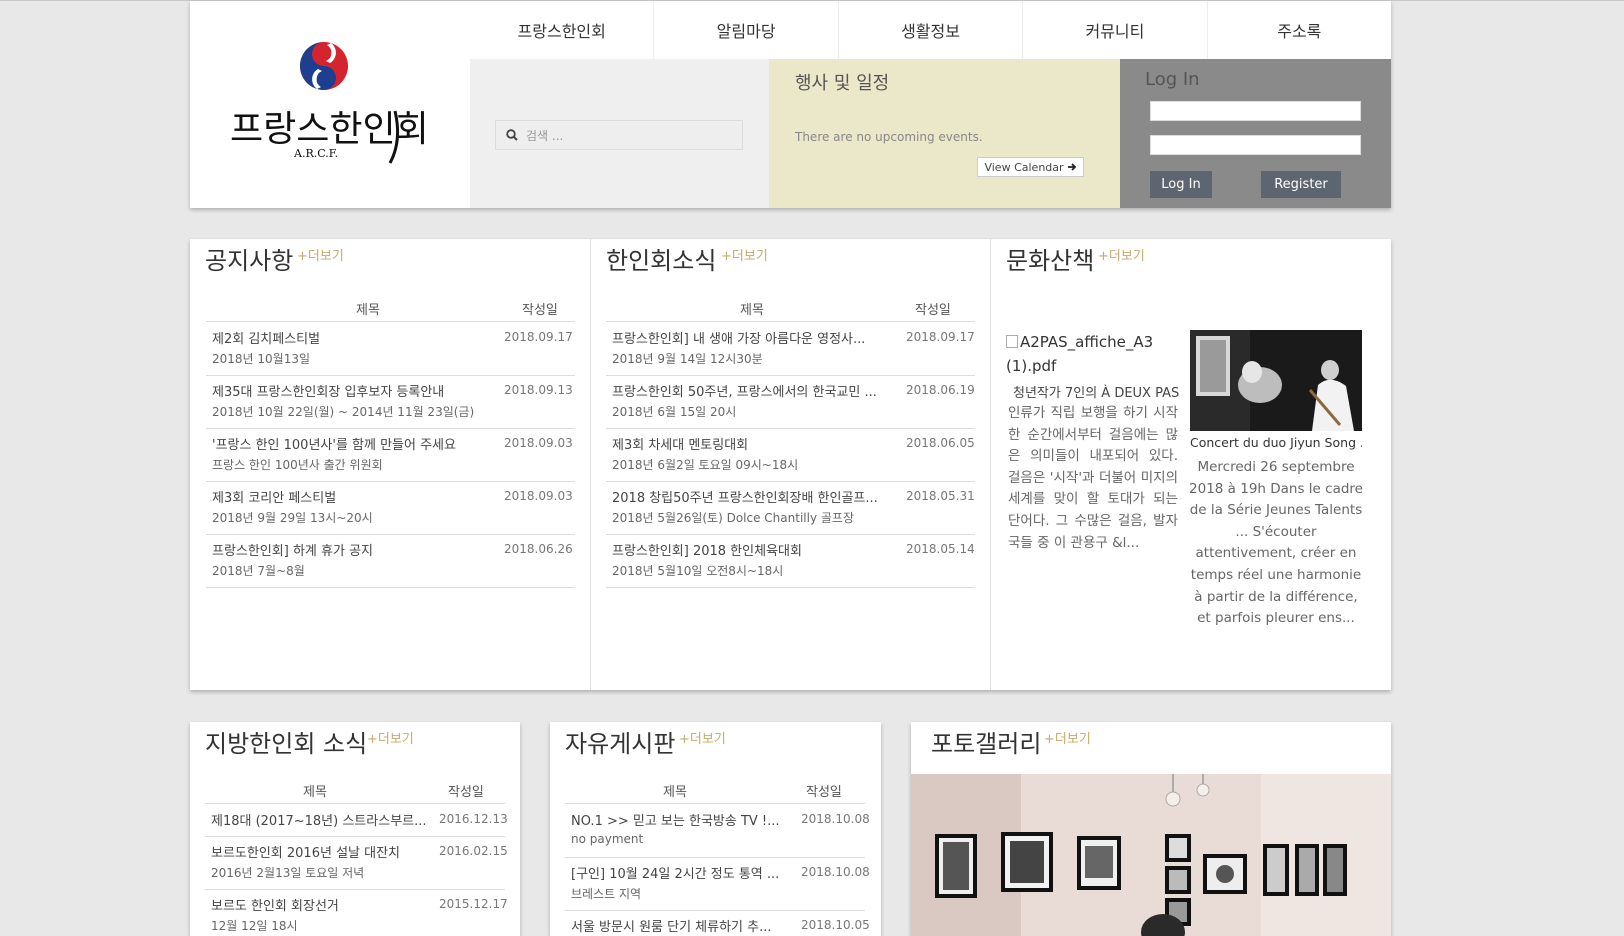 Image resolution: width=1624 pixels, height=936 pixels. Describe the element at coordinates (745, 30) in the screenshot. I see `nav-item-notice-board: 알림마당` at that location.